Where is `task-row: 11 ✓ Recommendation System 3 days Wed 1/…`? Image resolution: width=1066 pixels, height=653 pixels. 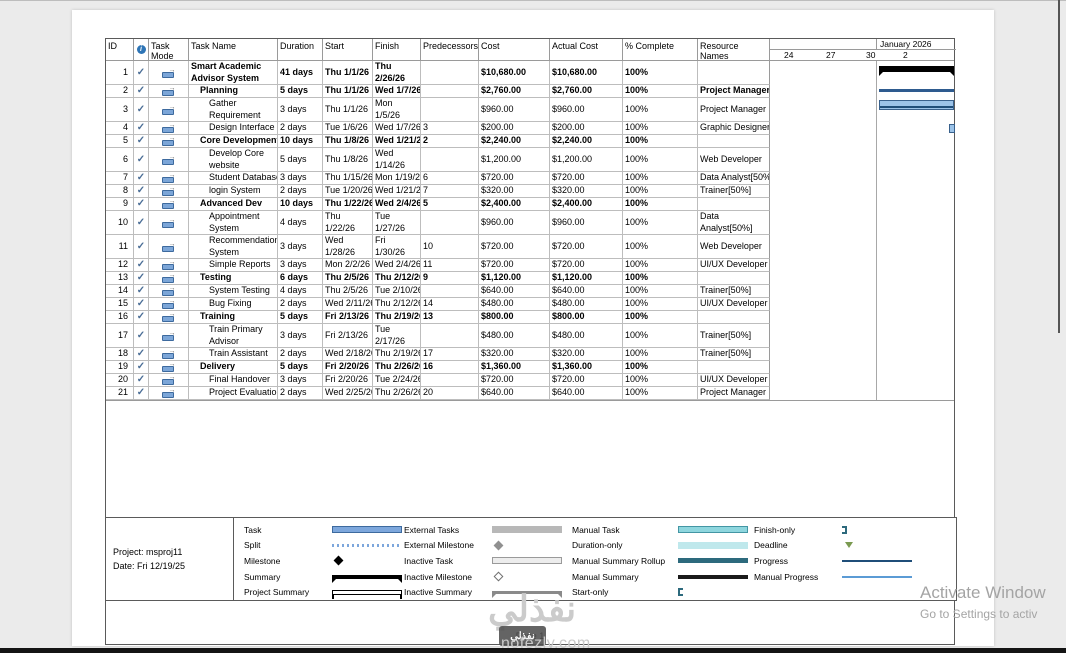 task-row: 11 ✓ Recommendation System 3 days Wed 1/… is located at coordinates (530, 247).